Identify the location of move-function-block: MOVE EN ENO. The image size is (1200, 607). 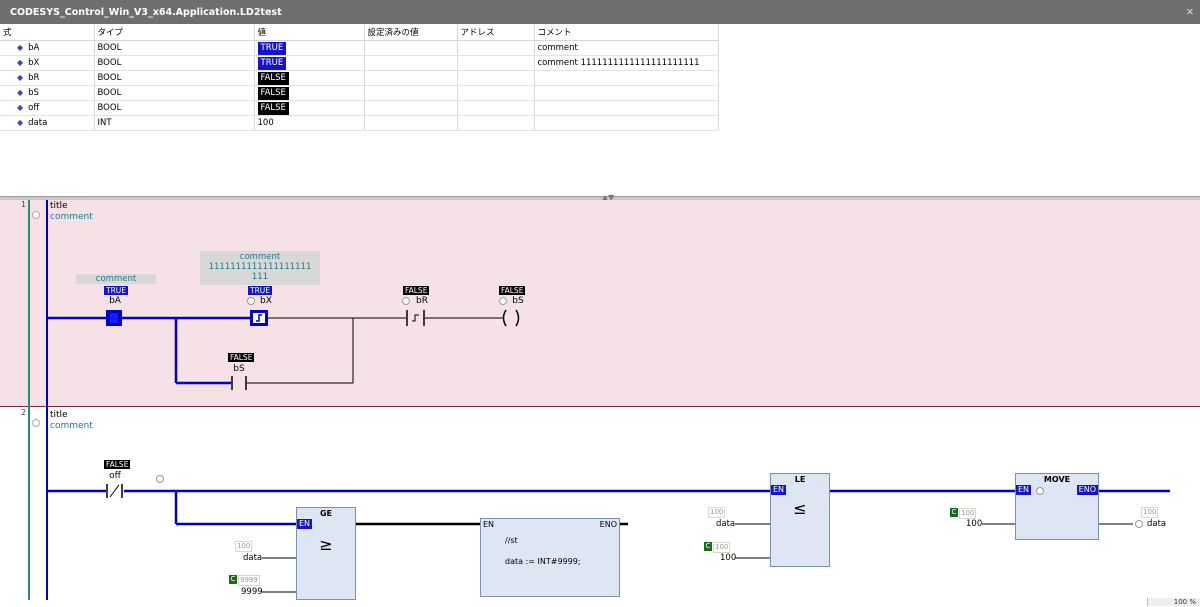
(1057, 506).